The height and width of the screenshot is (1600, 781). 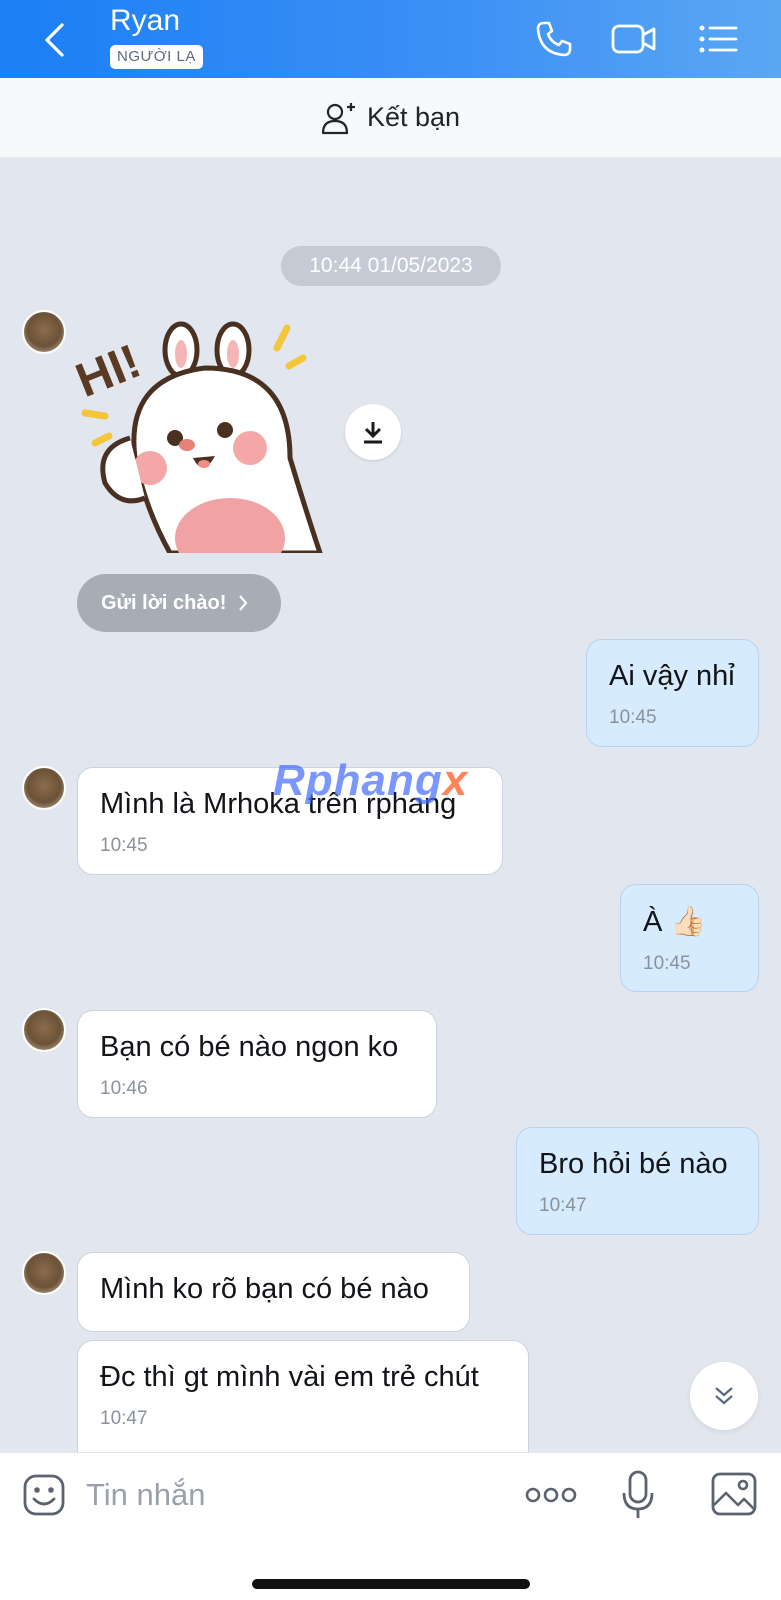 I want to click on message-bubble-outgoing: Ai vậy nhỉ 10:45, so click(x=672, y=693).